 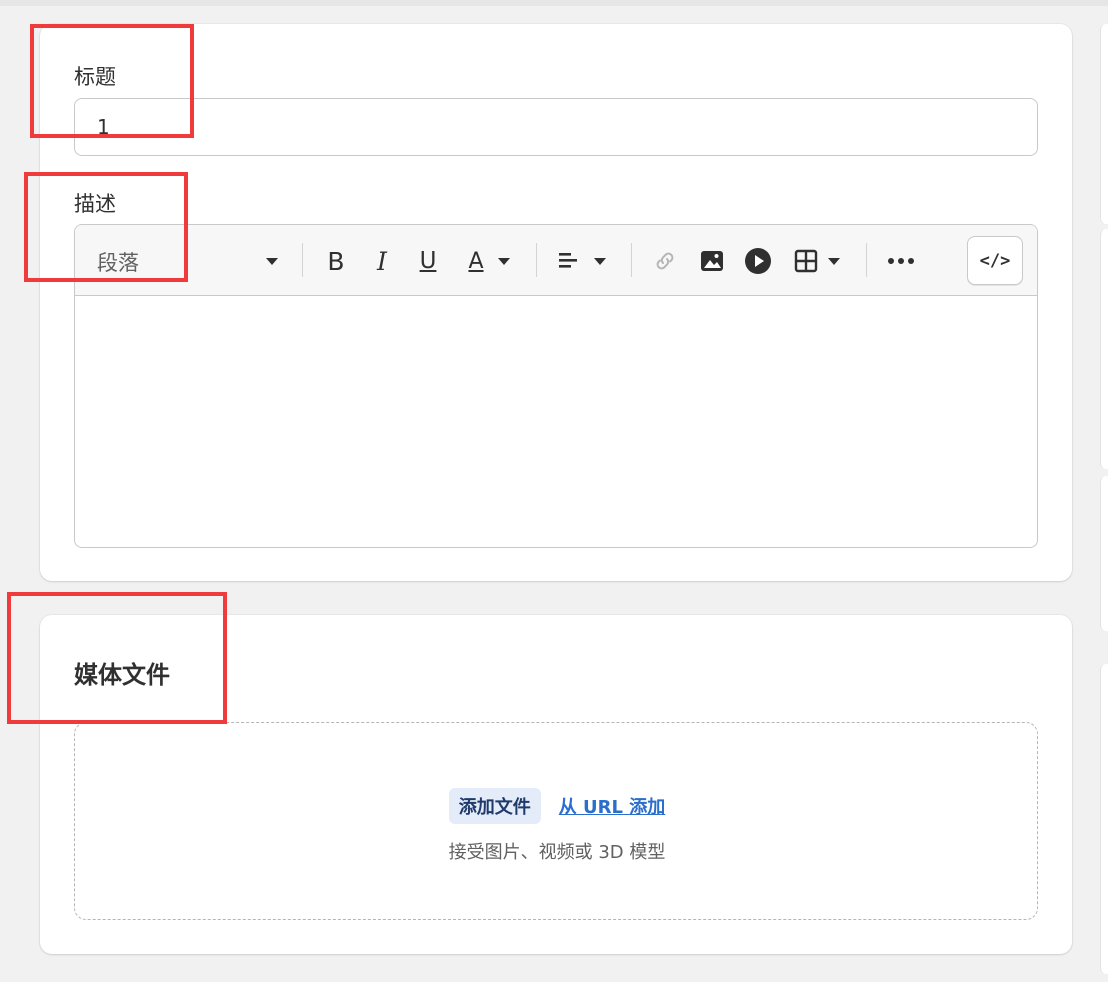 What do you see at coordinates (117, 658) in the screenshot?
I see `highlight-box-media` at bounding box center [117, 658].